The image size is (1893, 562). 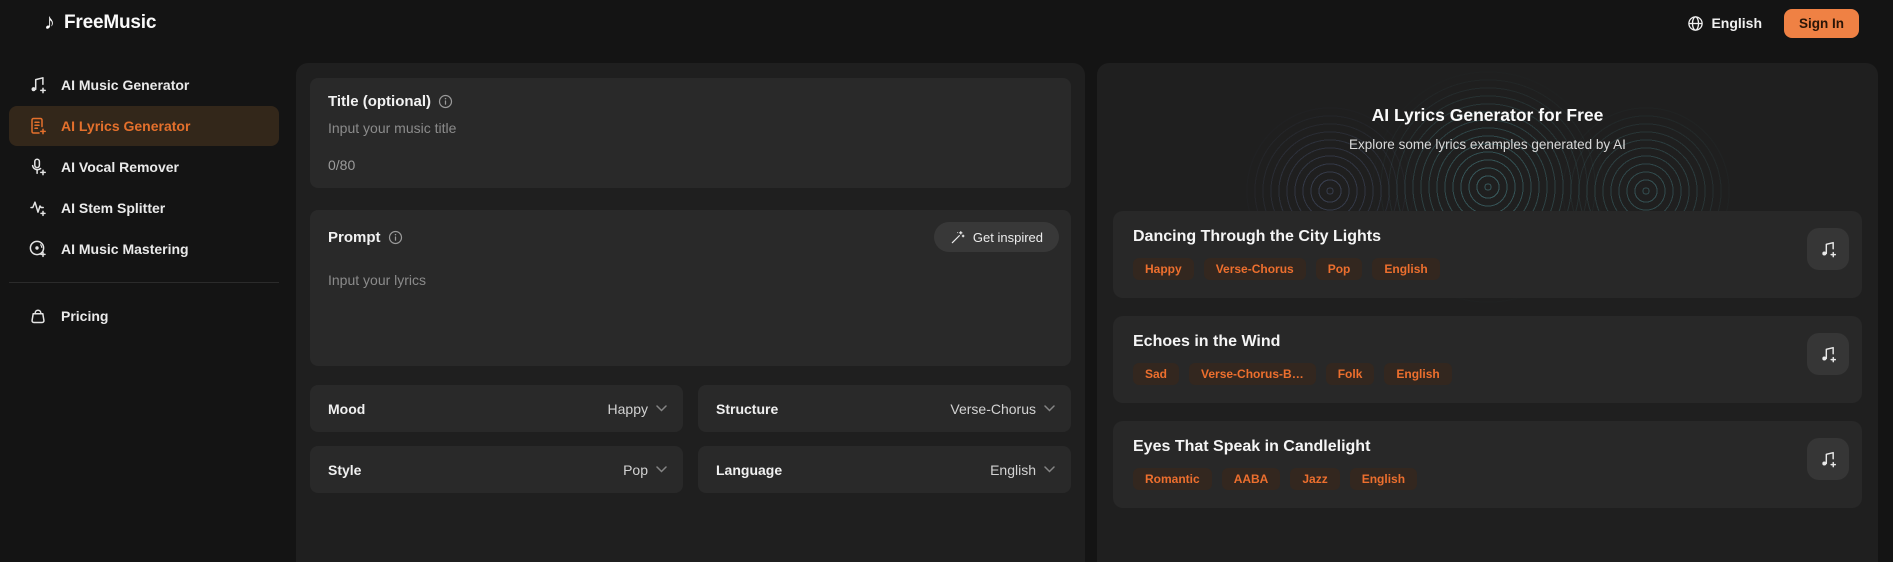 I want to click on example-song-title: Eyes That Speak in Candlelight, so click(x=1252, y=446).